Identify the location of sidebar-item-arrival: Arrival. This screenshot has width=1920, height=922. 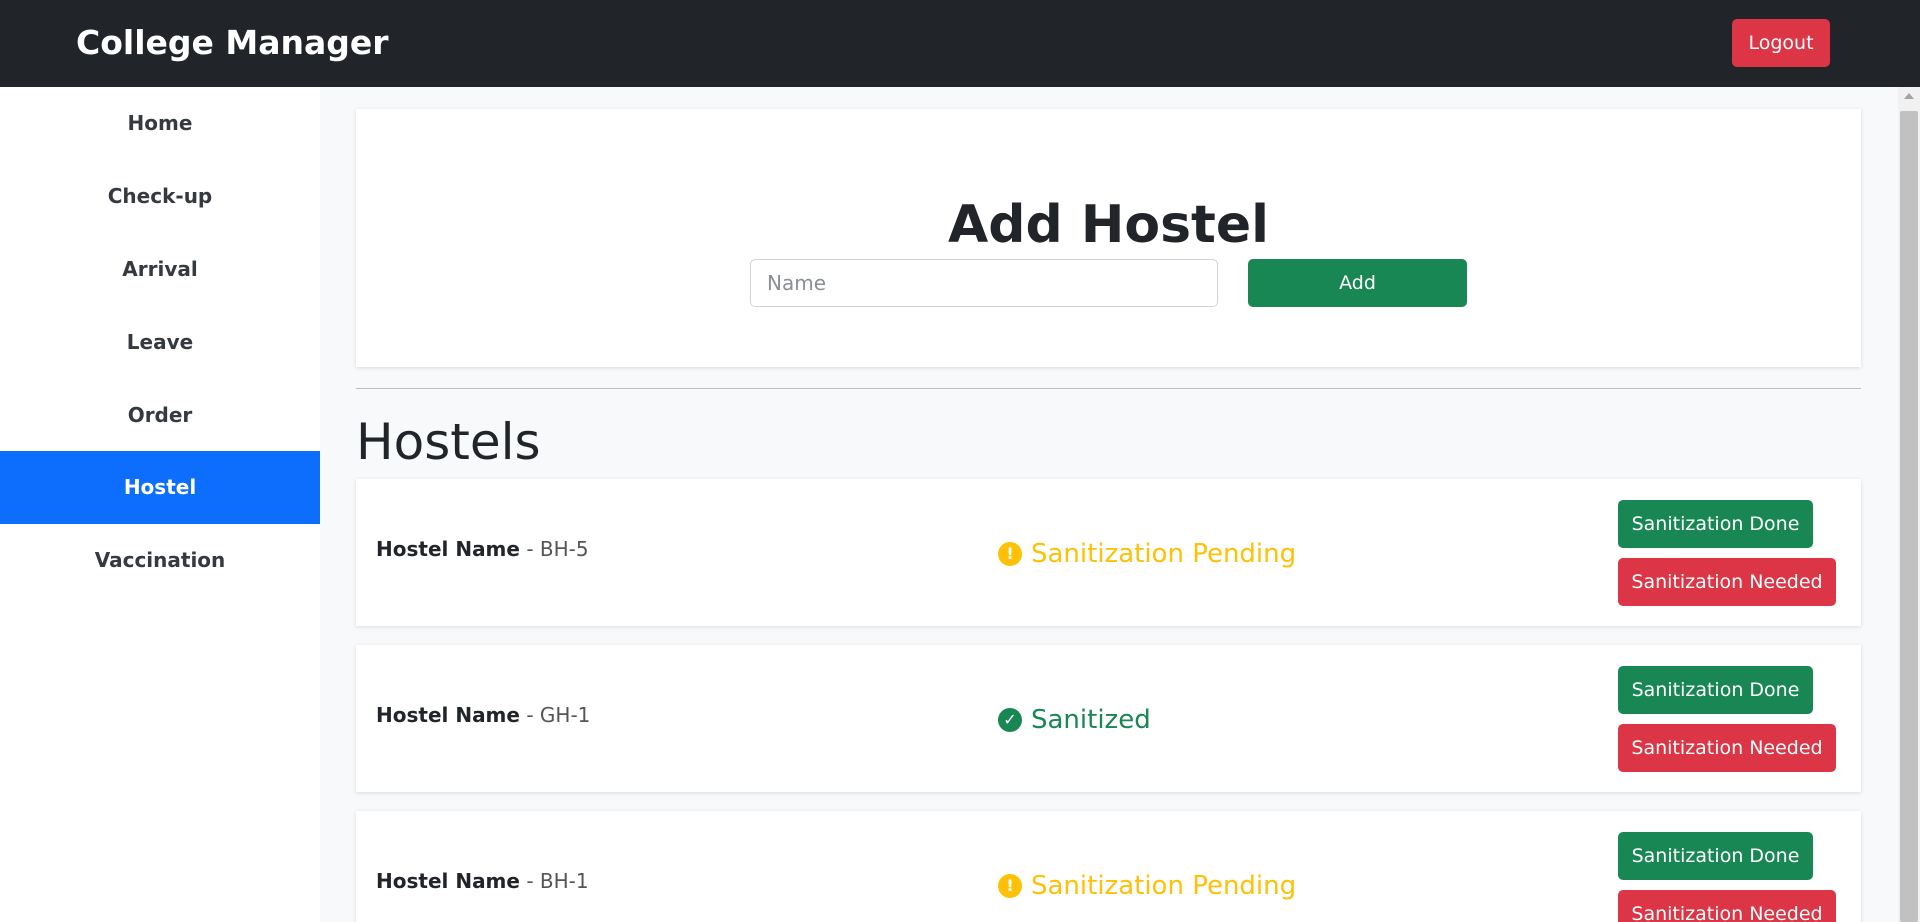
(160, 269).